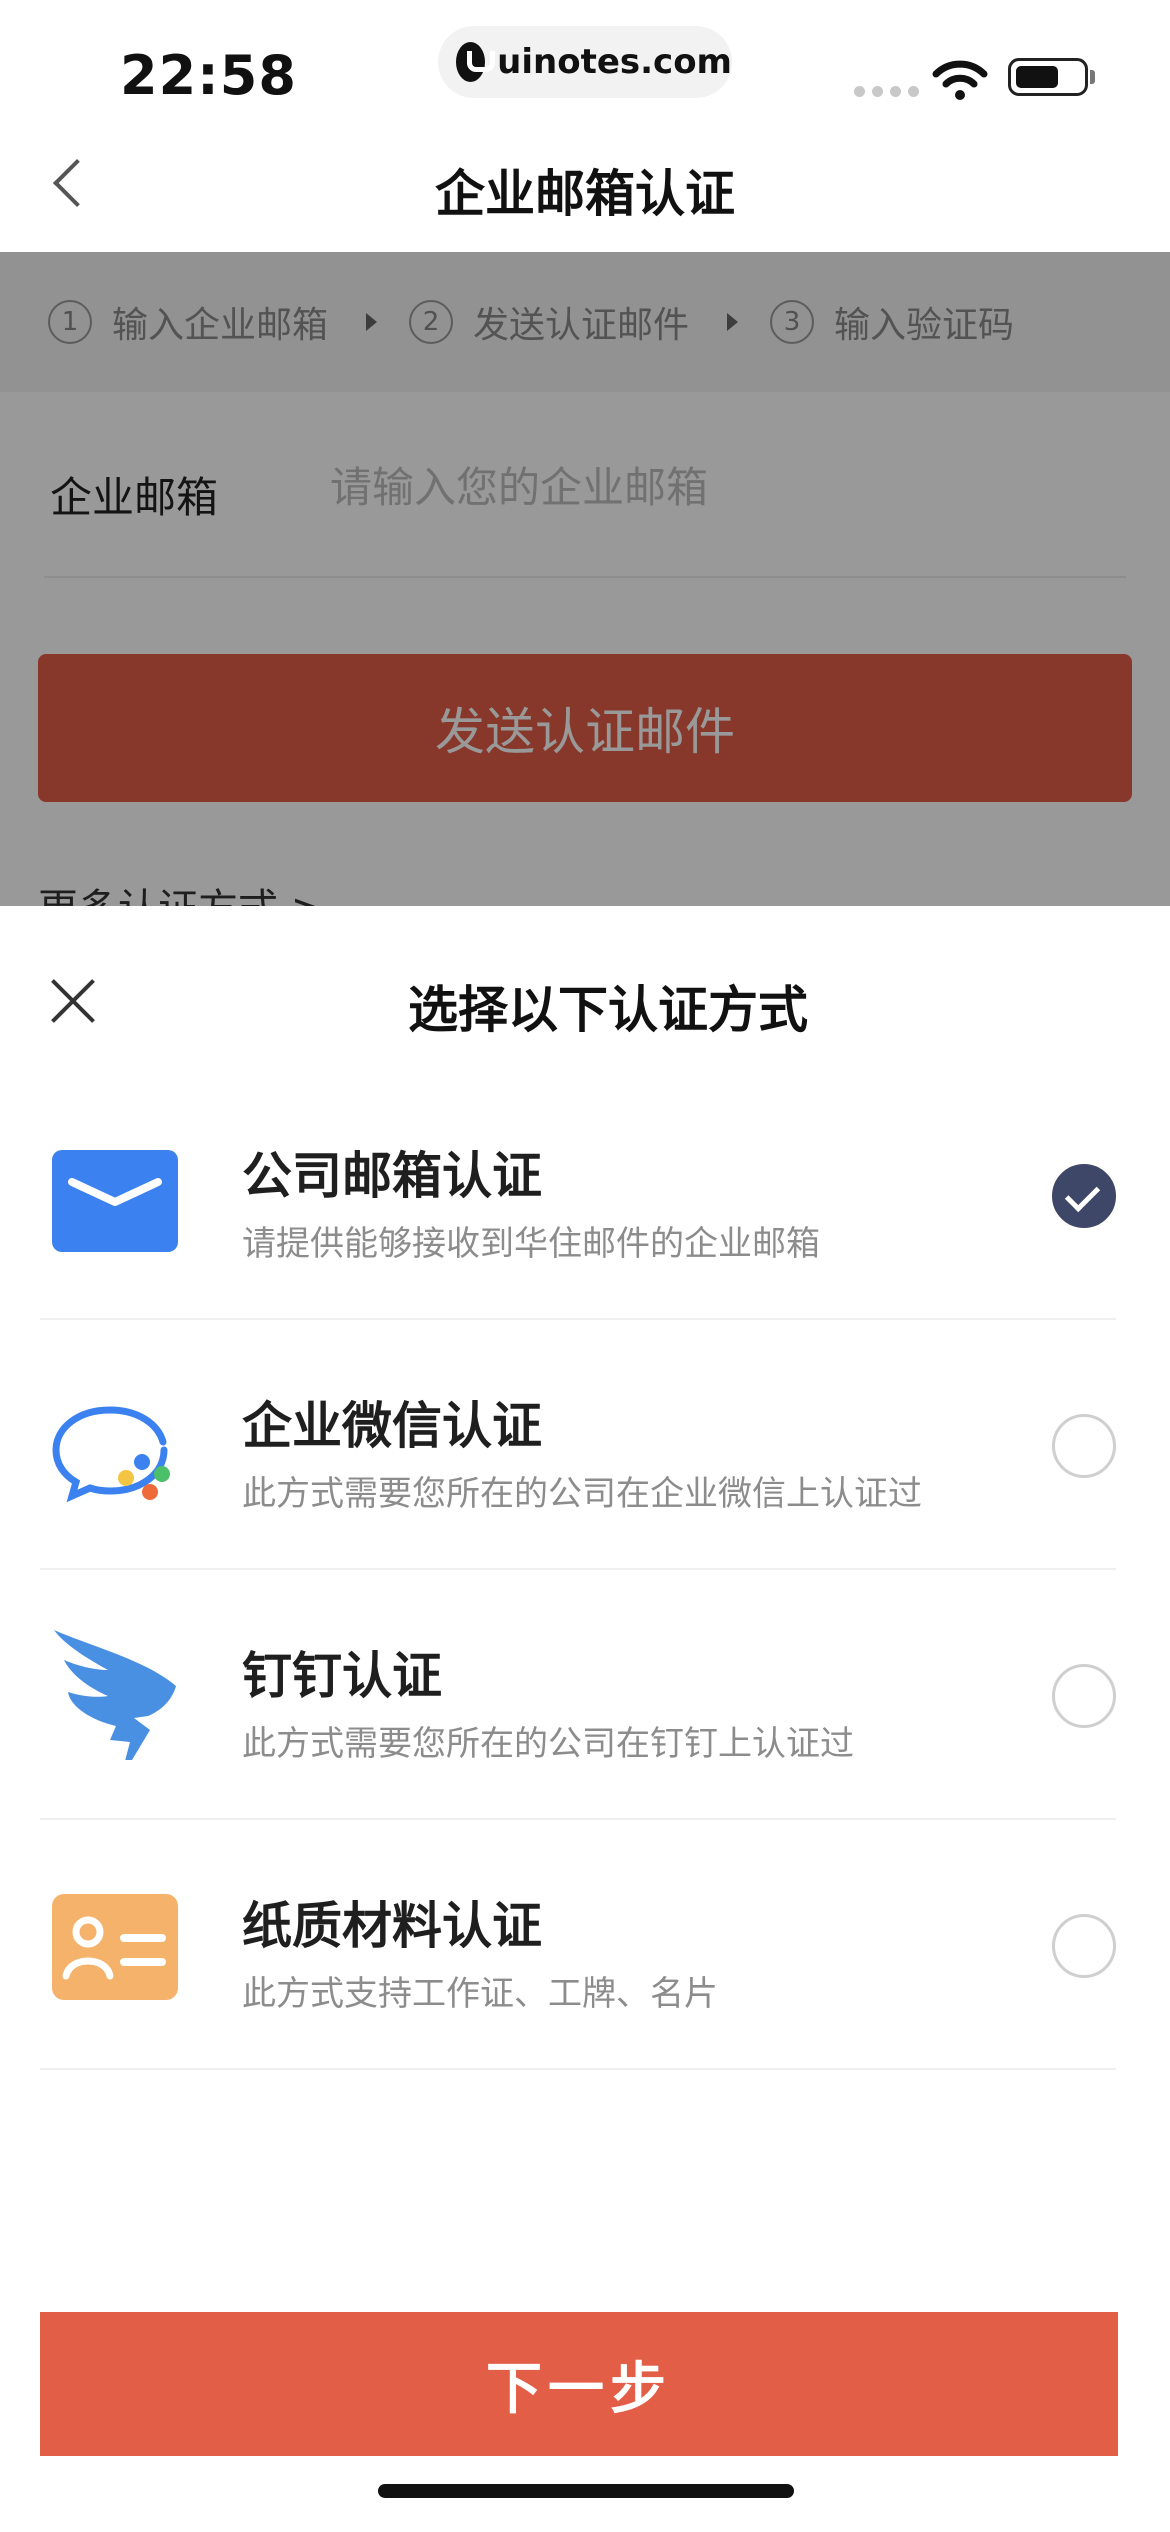 This screenshot has height=2532, width=1170. What do you see at coordinates (886, 91) in the screenshot?
I see `cellular-signal-icon` at bounding box center [886, 91].